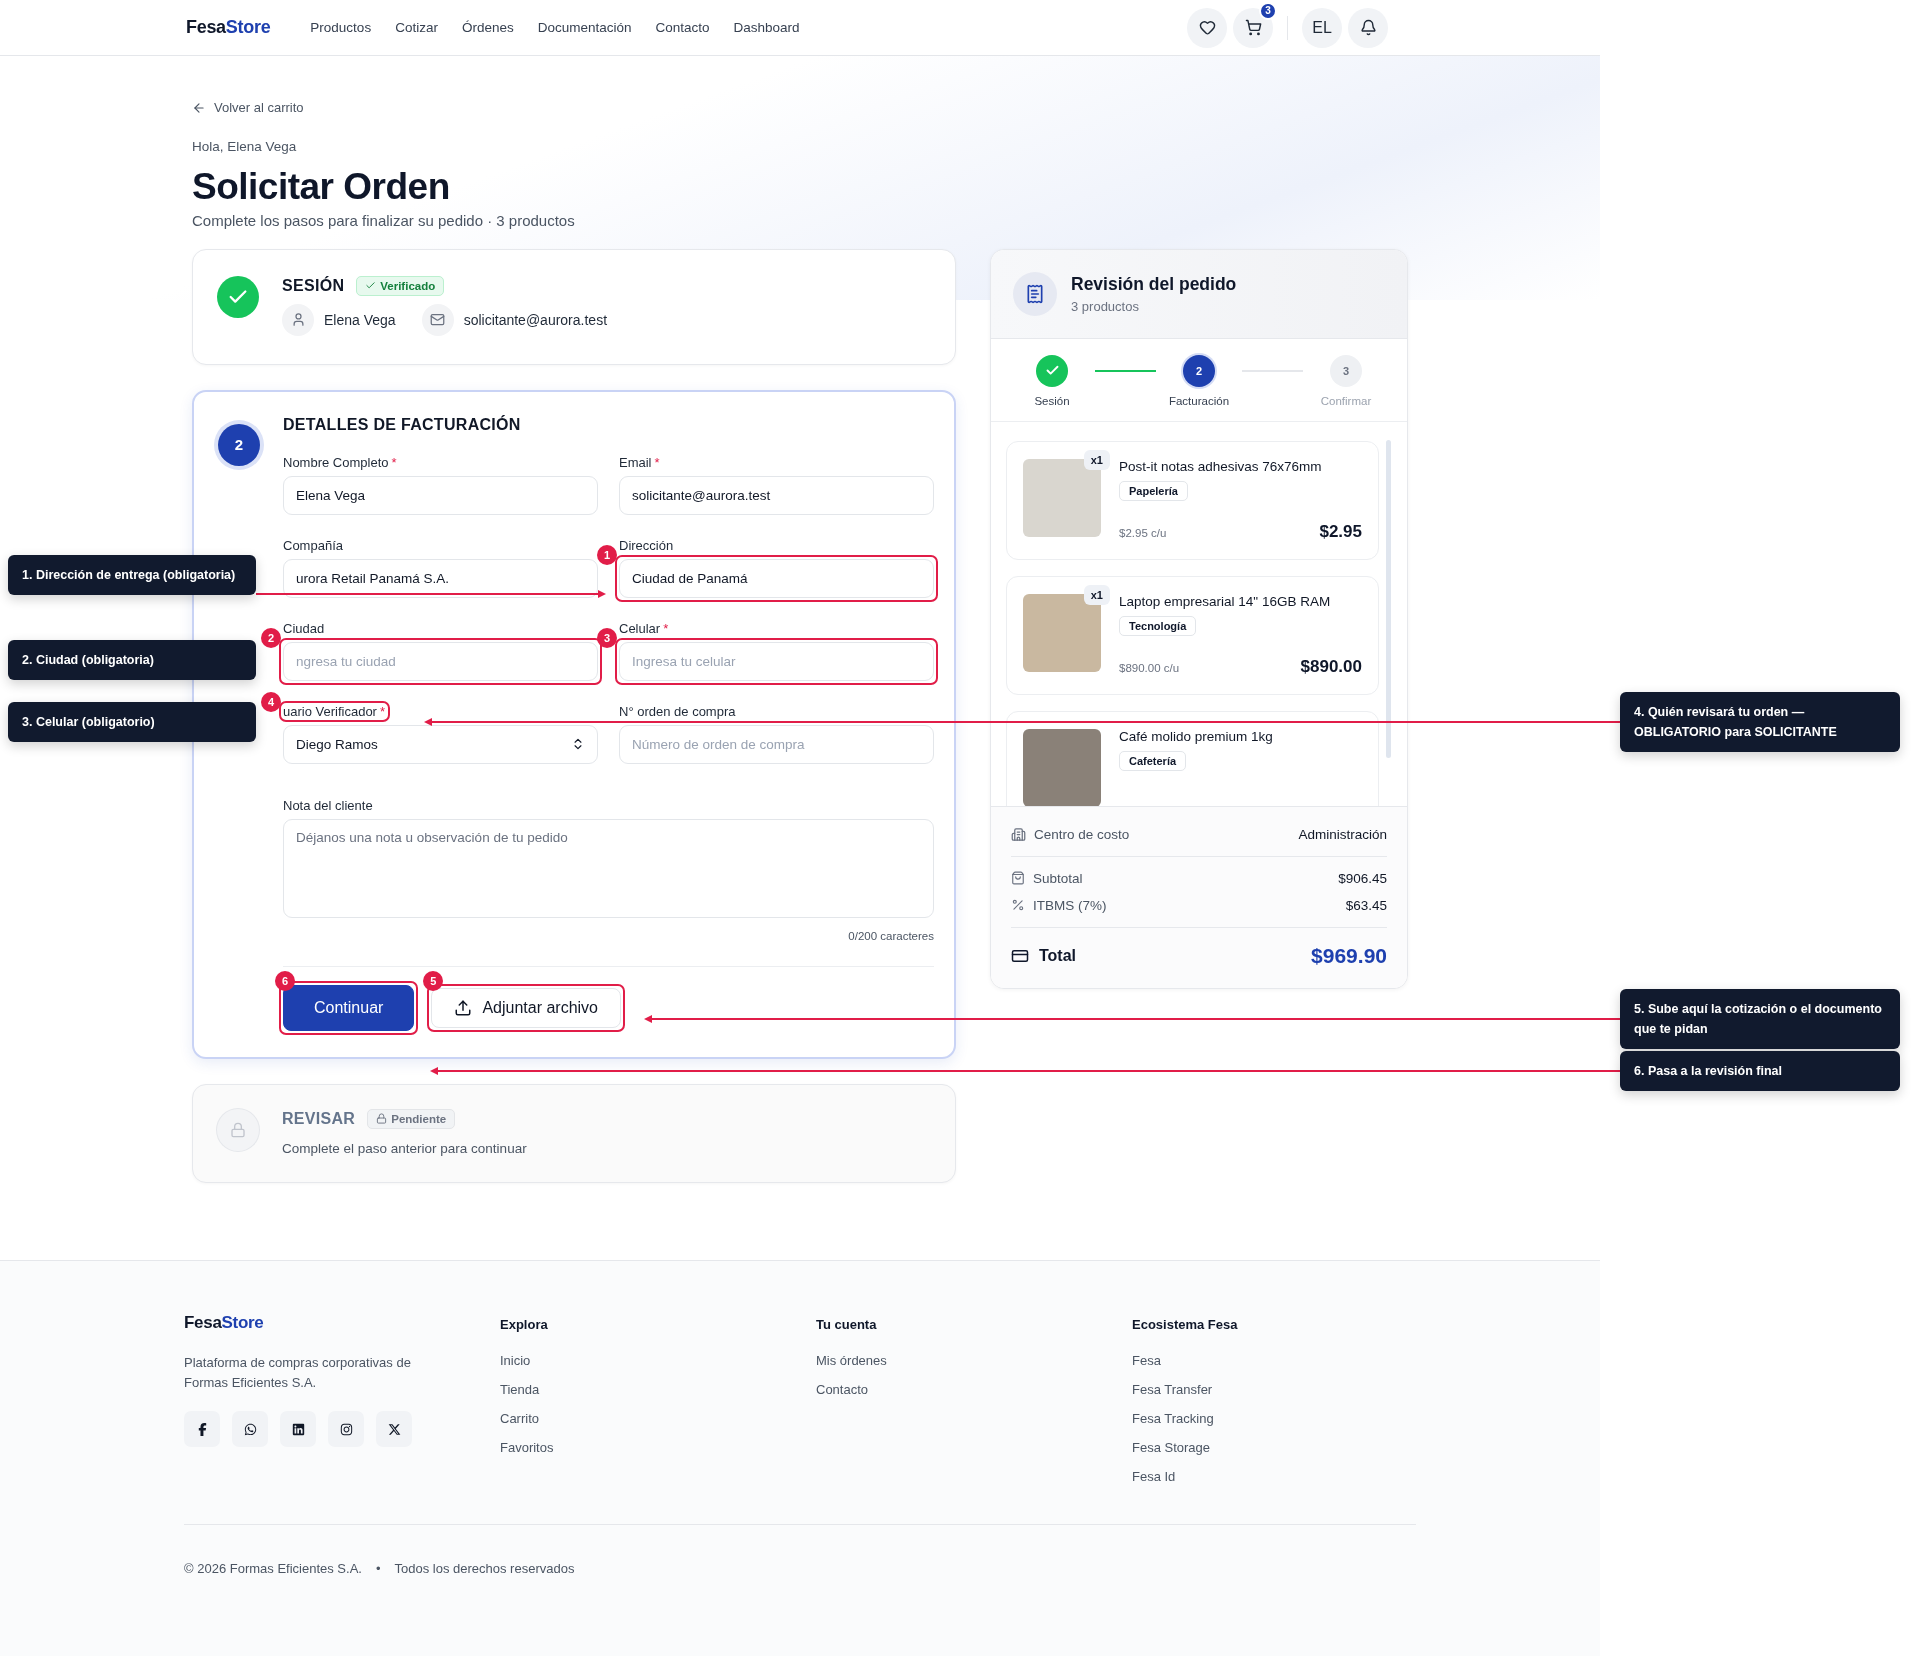 The image size is (1920, 1656). What do you see at coordinates (1322, 27) in the screenshot?
I see `avatar-button: EL` at bounding box center [1322, 27].